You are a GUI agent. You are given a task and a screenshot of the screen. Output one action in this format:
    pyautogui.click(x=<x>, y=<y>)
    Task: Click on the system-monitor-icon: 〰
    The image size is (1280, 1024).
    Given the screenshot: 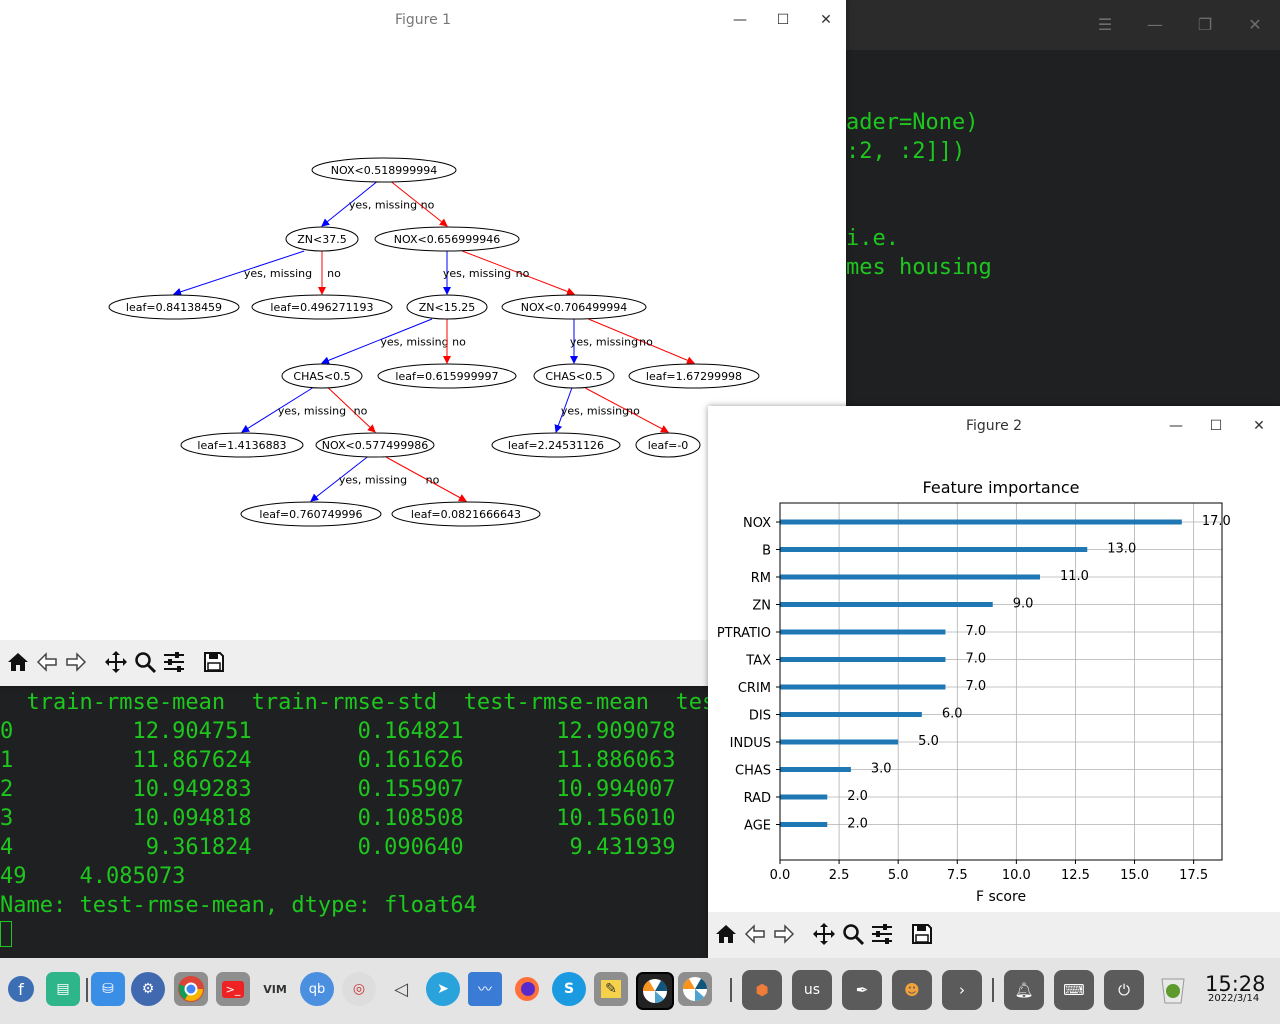 What is the action you would take?
    pyautogui.click(x=485, y=989)
    